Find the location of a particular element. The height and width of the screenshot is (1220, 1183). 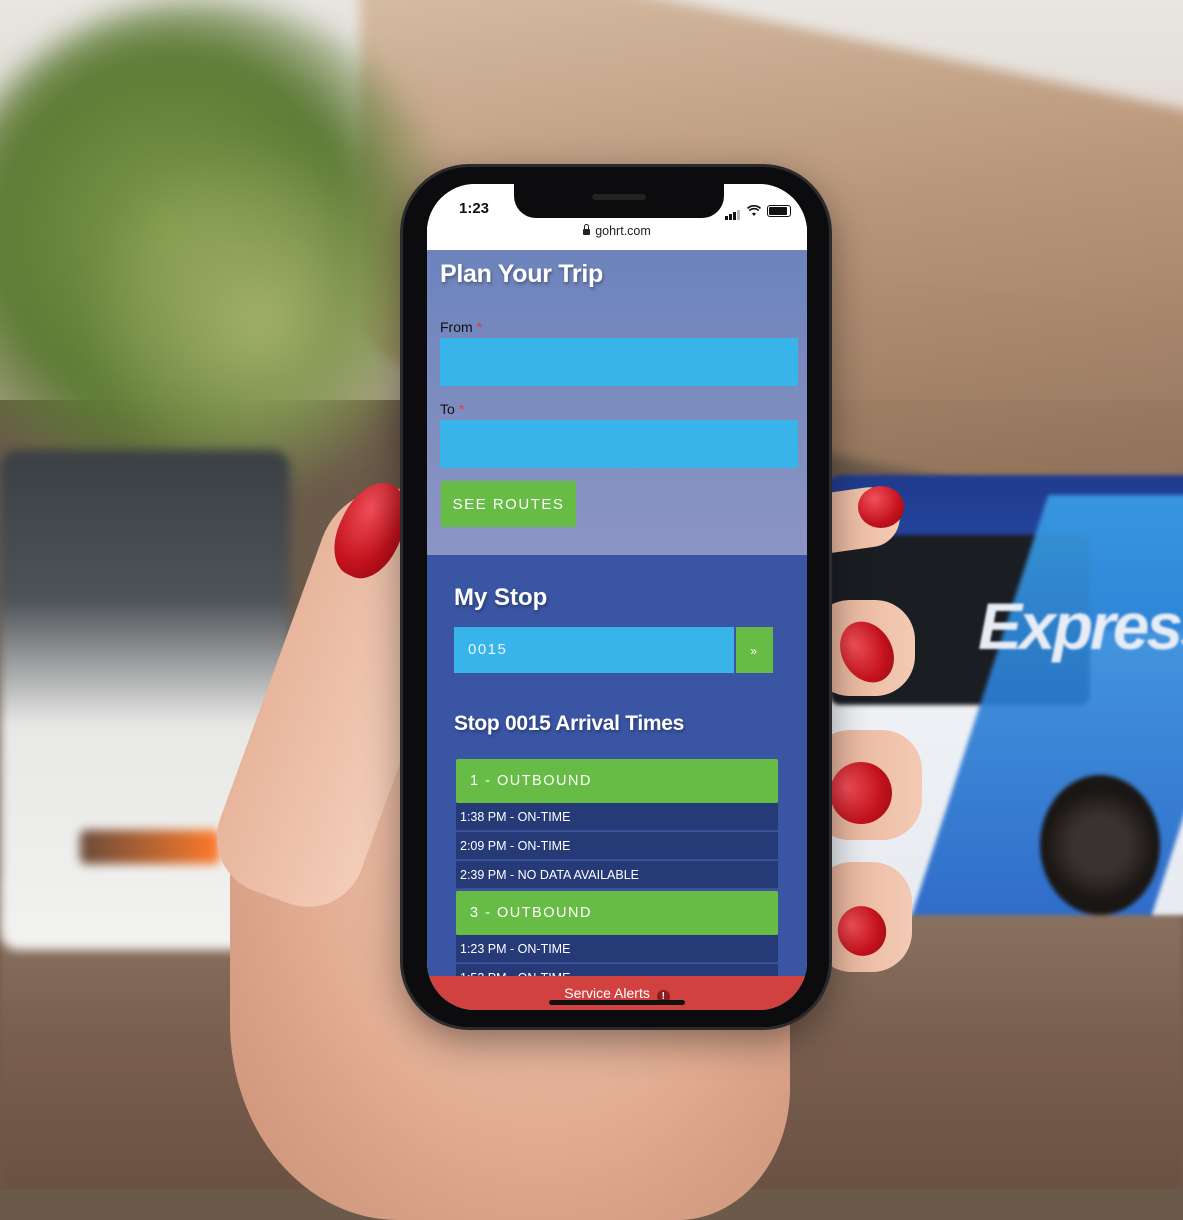

arrival-row: 1:23 PM - ON-TIME is located at coordinates (617, 949).